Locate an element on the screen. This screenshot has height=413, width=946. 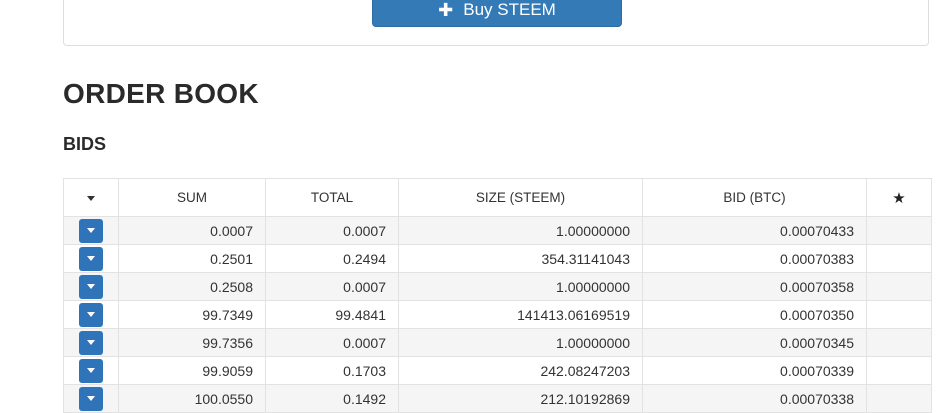
plus-icon: ✚ is located at coordinates (446, 10).